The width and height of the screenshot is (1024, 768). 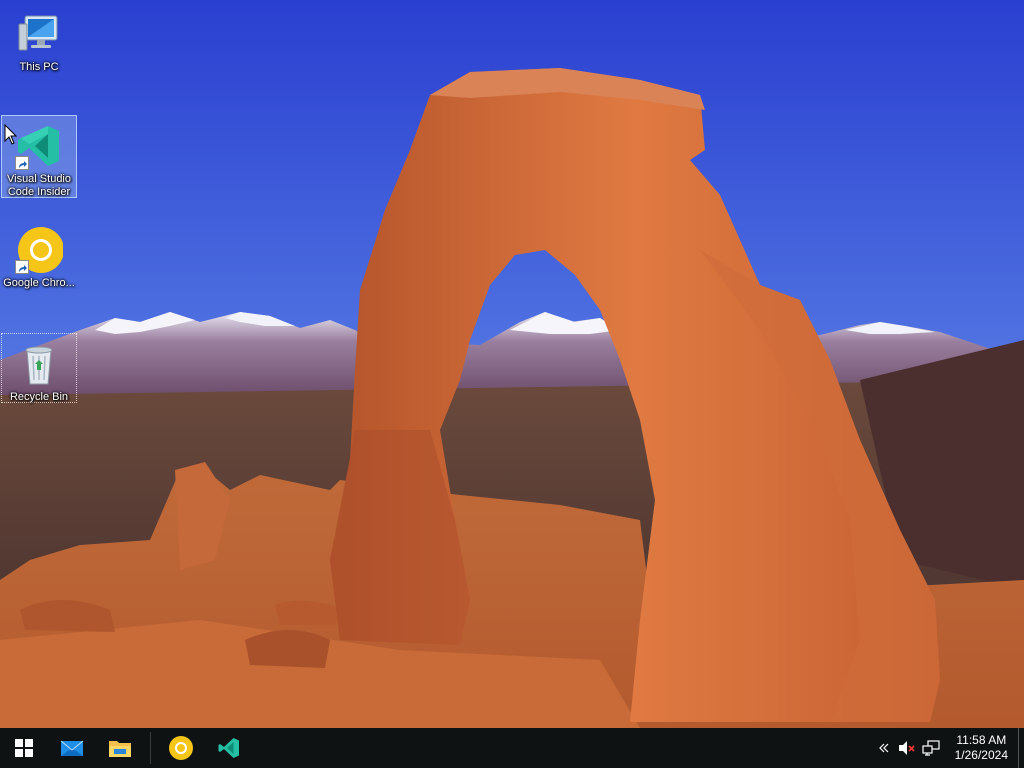 What do you see at coordinates (150, 748) in the screenshot?
I see `taskbar-separator` at bounding box center [150, 748].